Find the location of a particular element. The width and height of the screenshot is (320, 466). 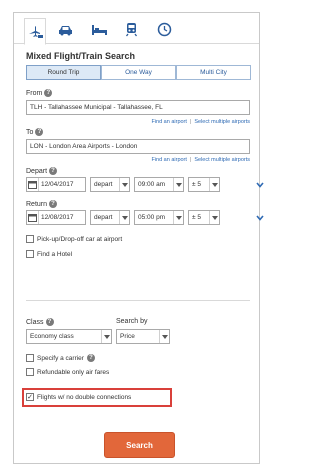

to-field: LON - London Area Airports - London is located at coordinates (138, 146).